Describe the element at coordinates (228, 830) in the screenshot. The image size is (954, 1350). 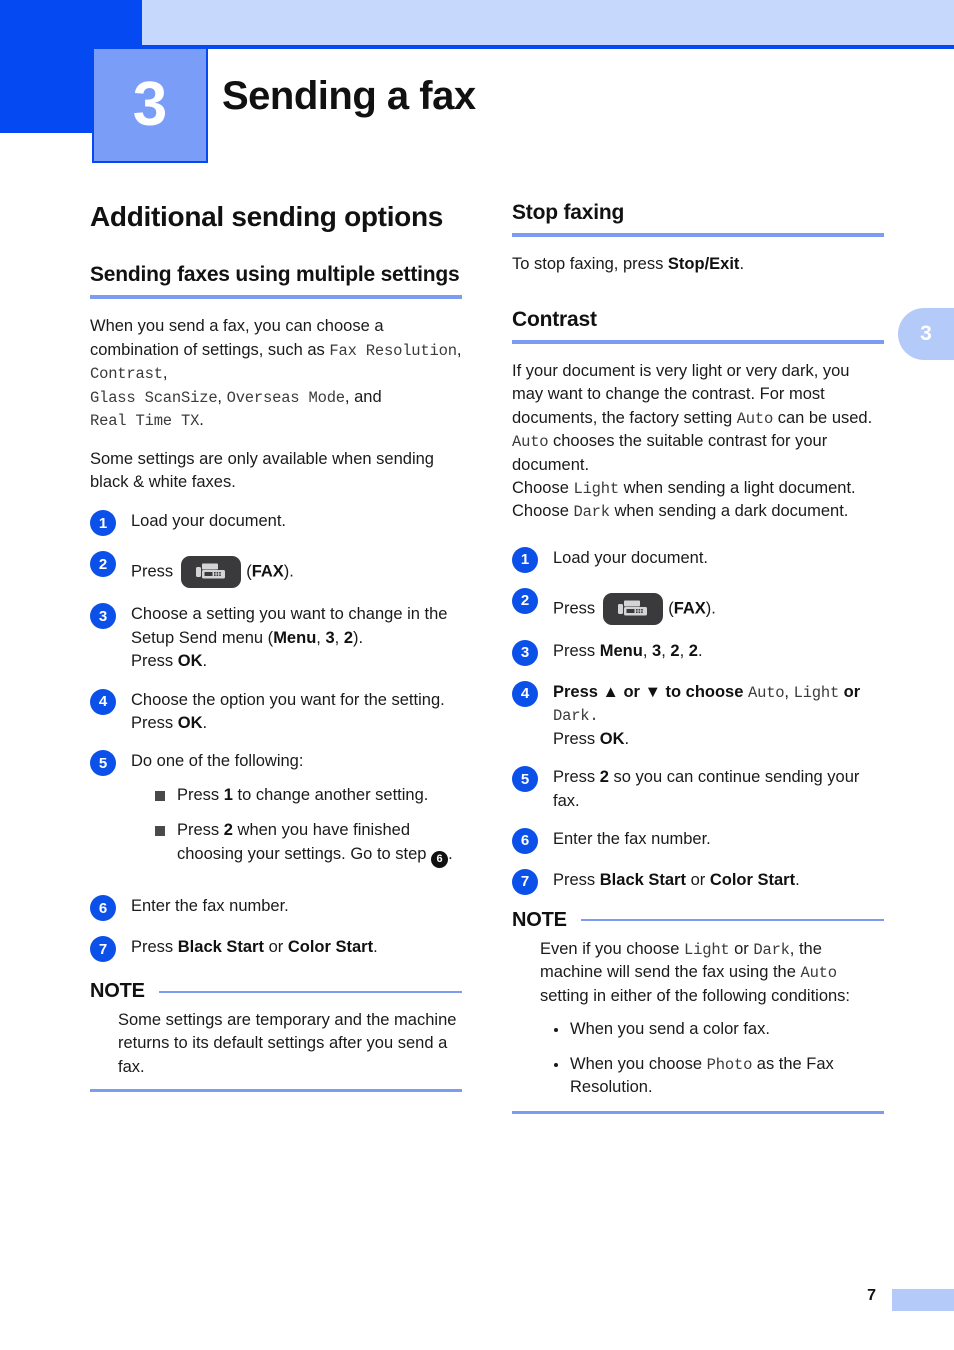
I see `digit-2: 2` at that location.